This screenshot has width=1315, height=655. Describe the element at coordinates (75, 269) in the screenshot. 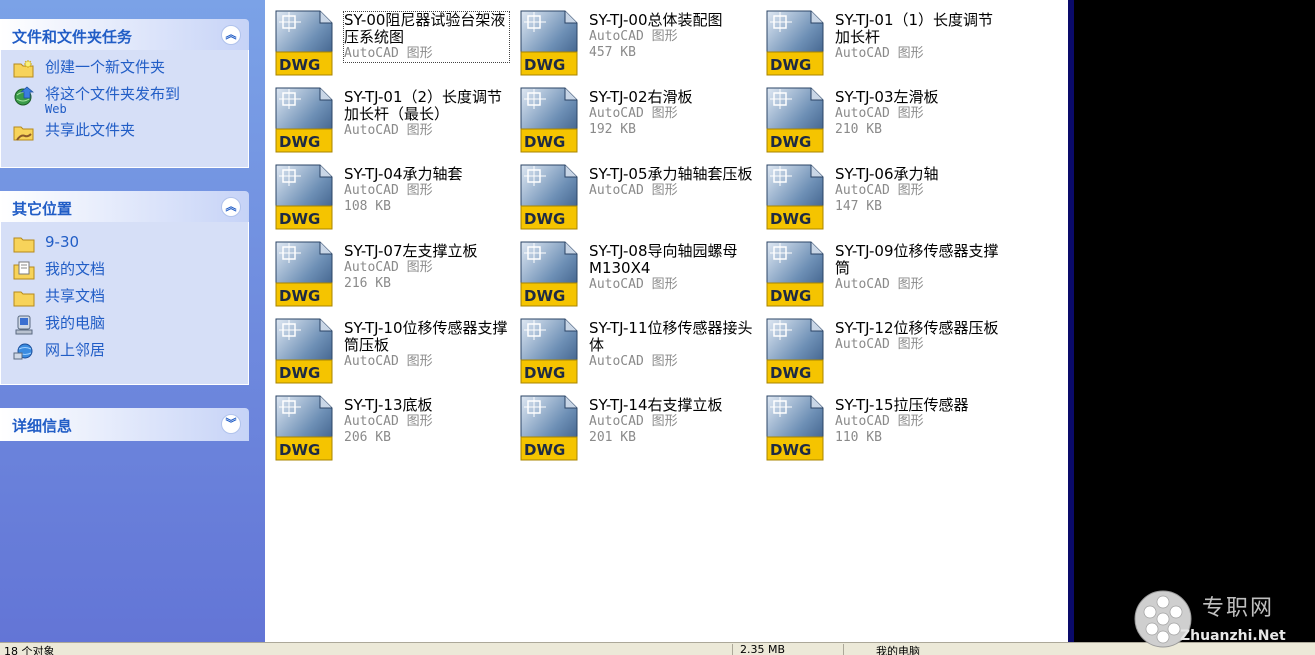

I see `place-label: 我的文档` at that location.